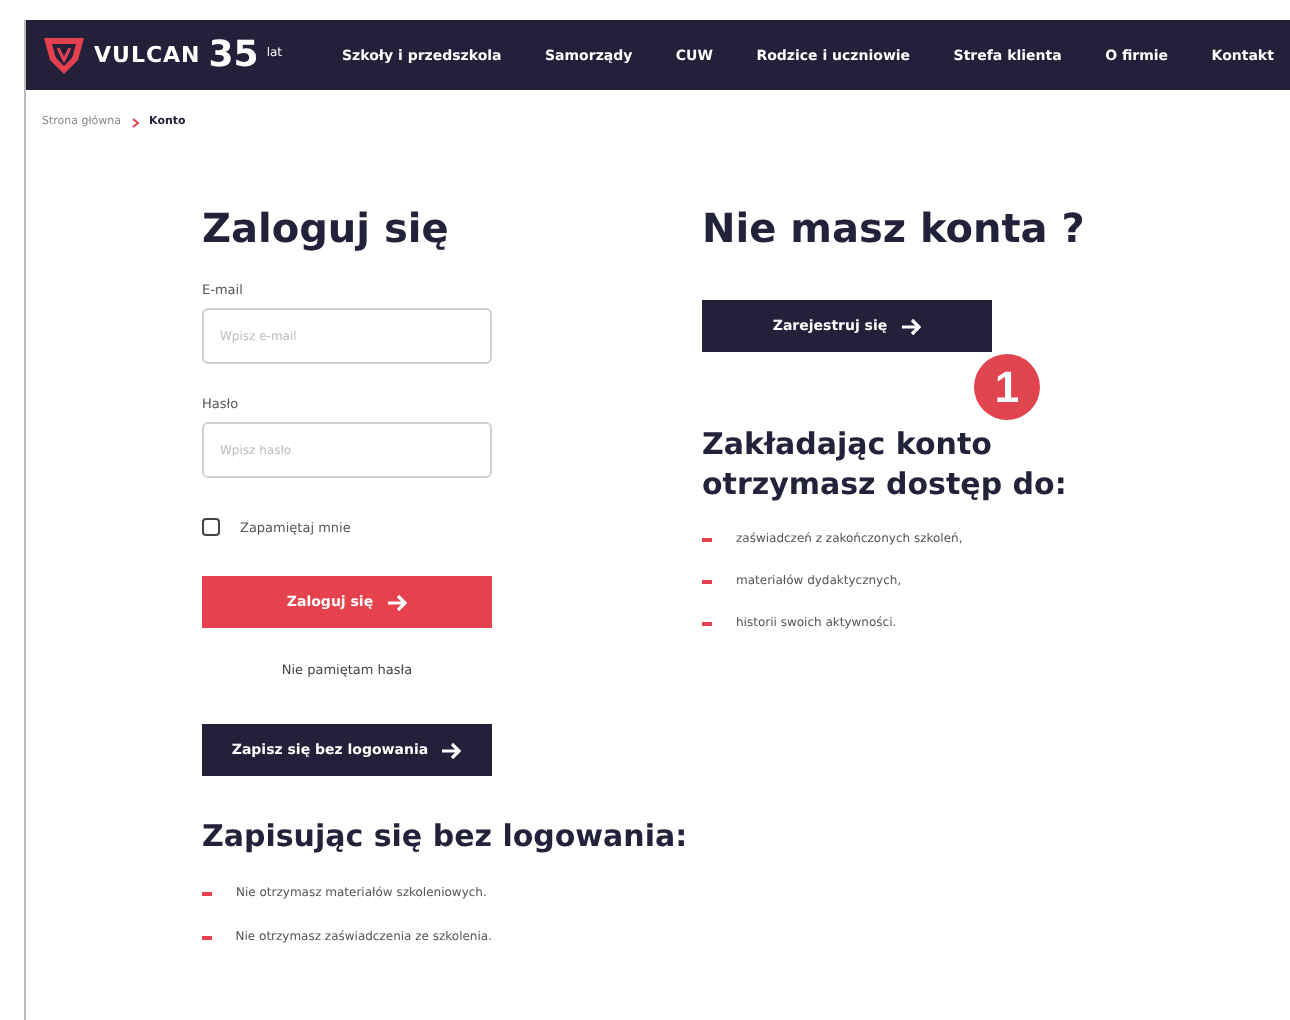 The height and width of the screenshot is (1020, 1290). What do you see at coordinates (885, 464) in the screenshot?
I see `benefits-heading: Zakładając konto otrzymasz dostęp do:` at bounding box center [885, 464].